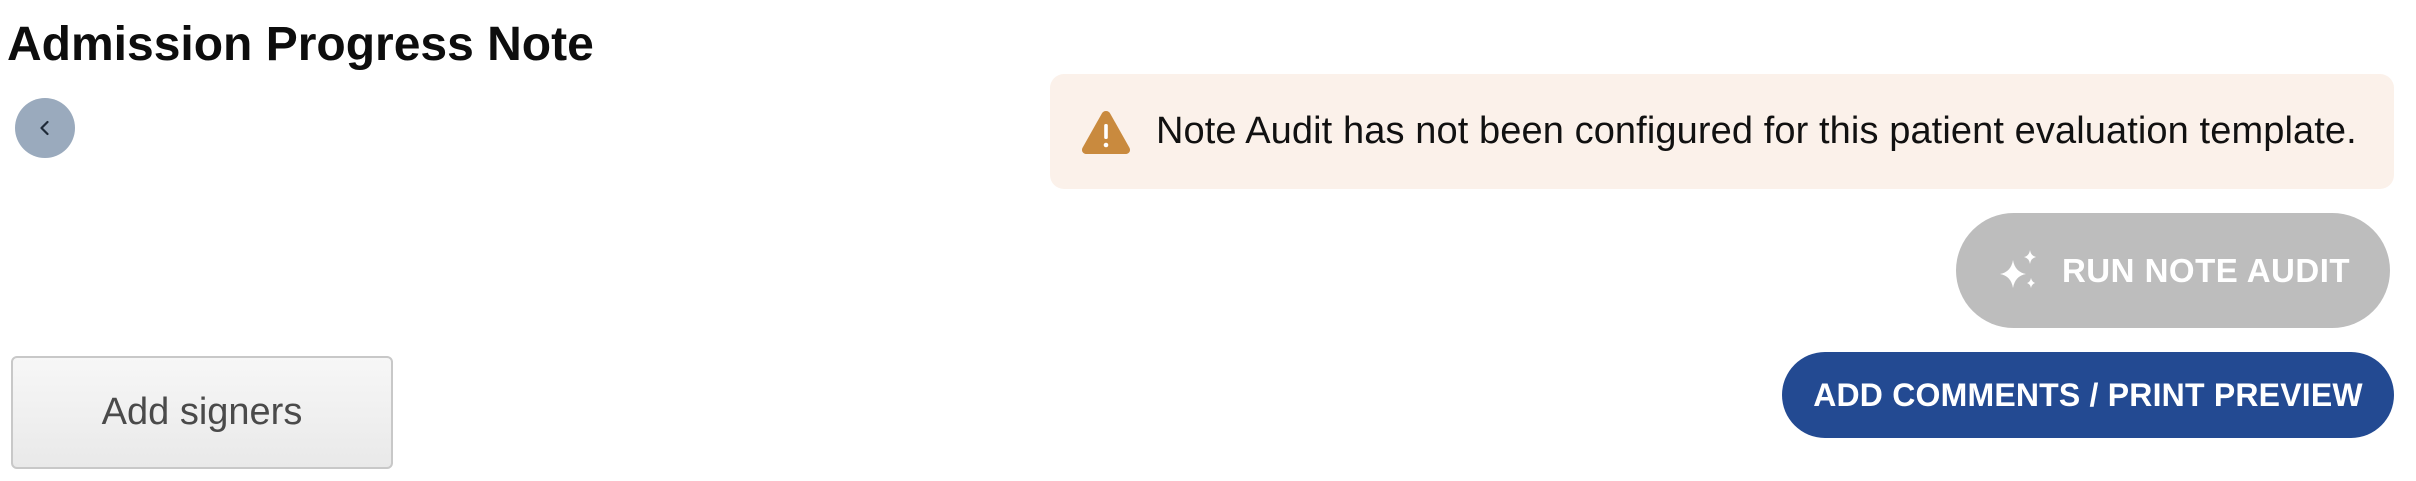  I want to click on add-comments-print-preview-label: ADD COMMENTS / PRINT PREVIEW, so click(2088, 394).